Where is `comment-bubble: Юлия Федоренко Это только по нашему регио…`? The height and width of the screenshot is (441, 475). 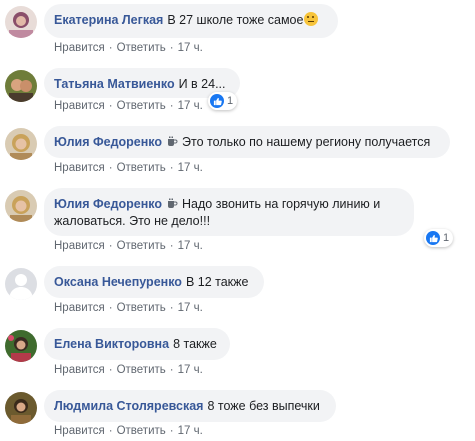
comment-bubble: Юлия Федоренко Это только по нашему регио… is located at coordinates (247, 142).